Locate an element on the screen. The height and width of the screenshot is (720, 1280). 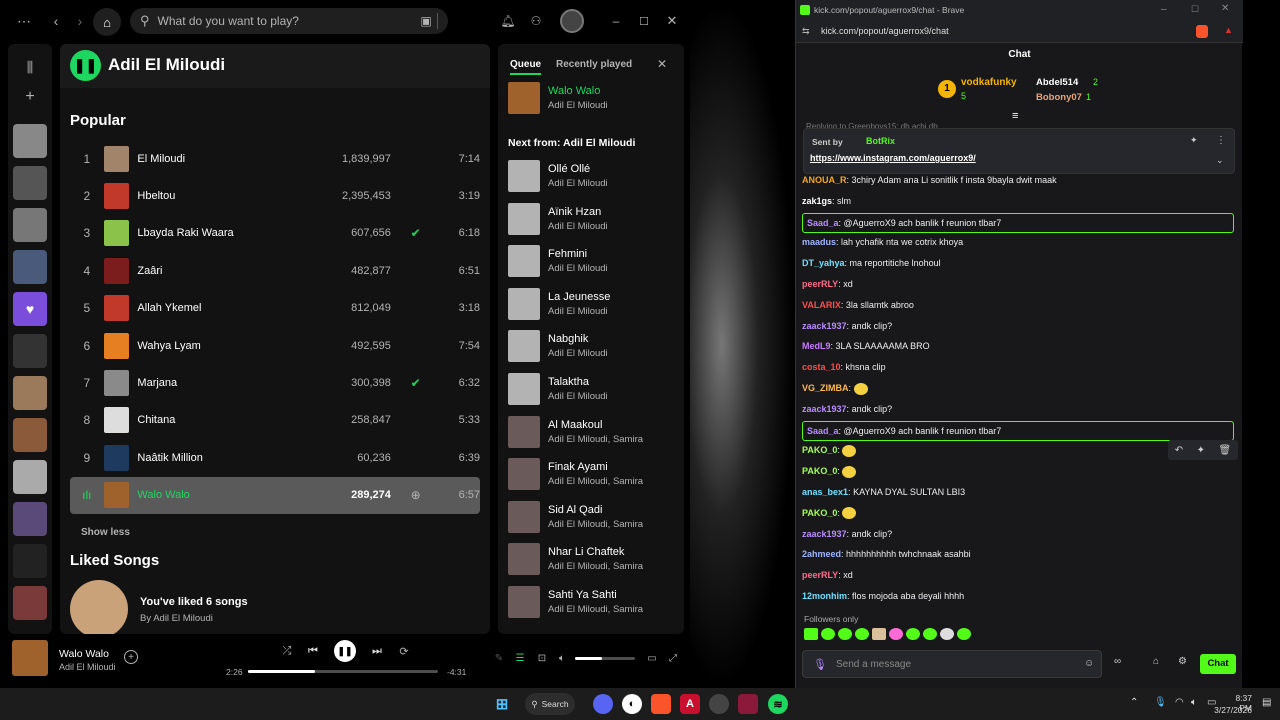
chat-message: VALARIX: 3la sllamtk abroo is located at coordinates (1017, 305).